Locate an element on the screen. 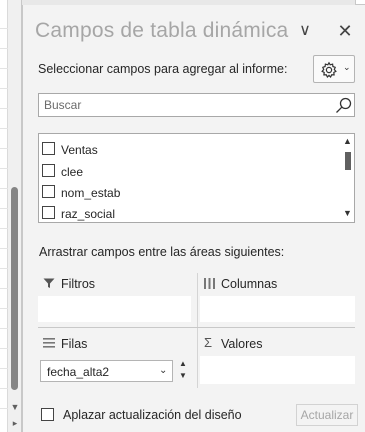 The image size is (365, 432). update-button: Actualizar is located at coordinates (327, 415).